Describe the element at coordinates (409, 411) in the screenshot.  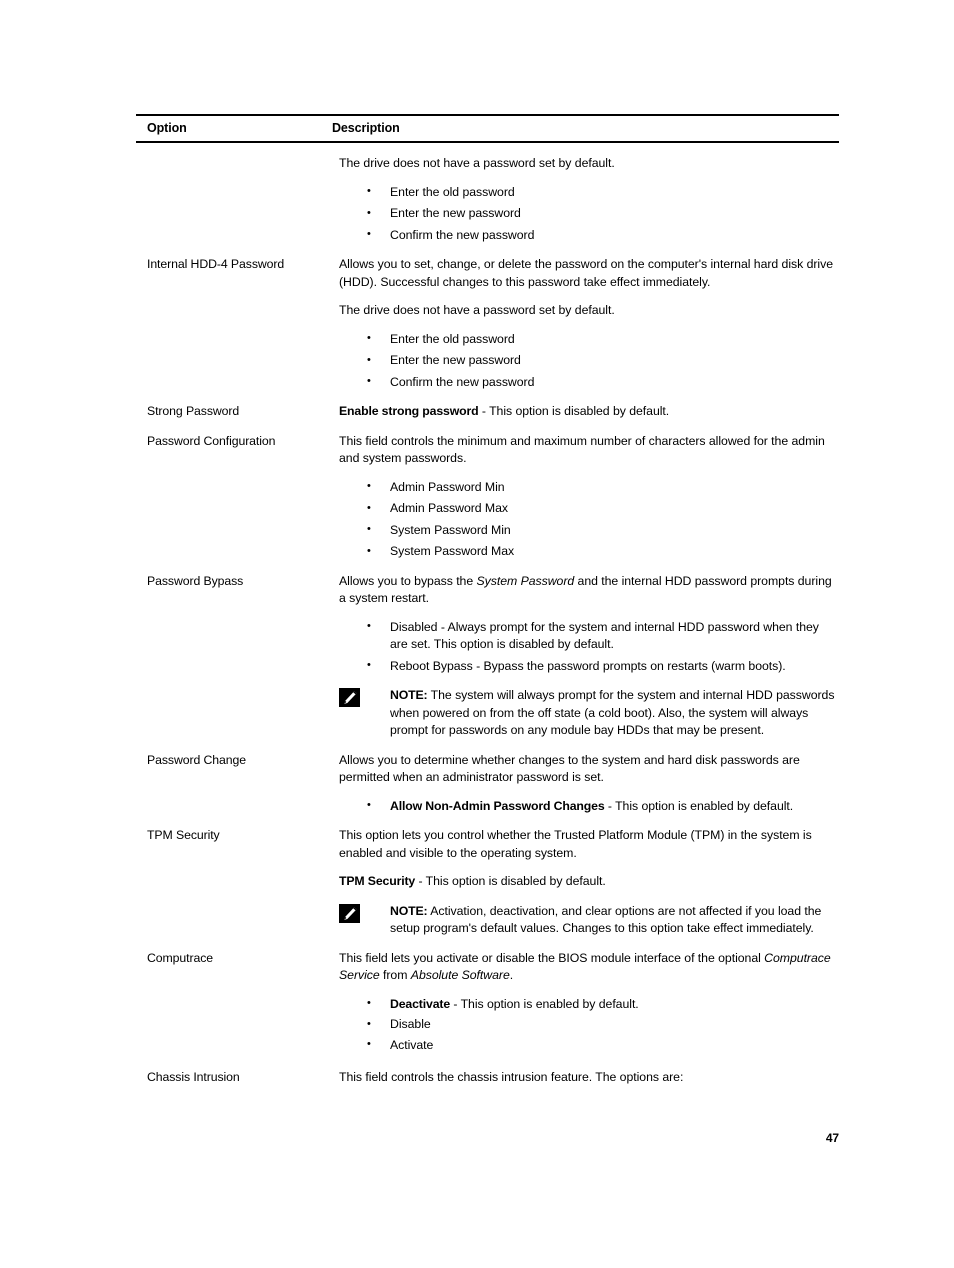
I see `emphasis-text: Enable strong password` at that location.